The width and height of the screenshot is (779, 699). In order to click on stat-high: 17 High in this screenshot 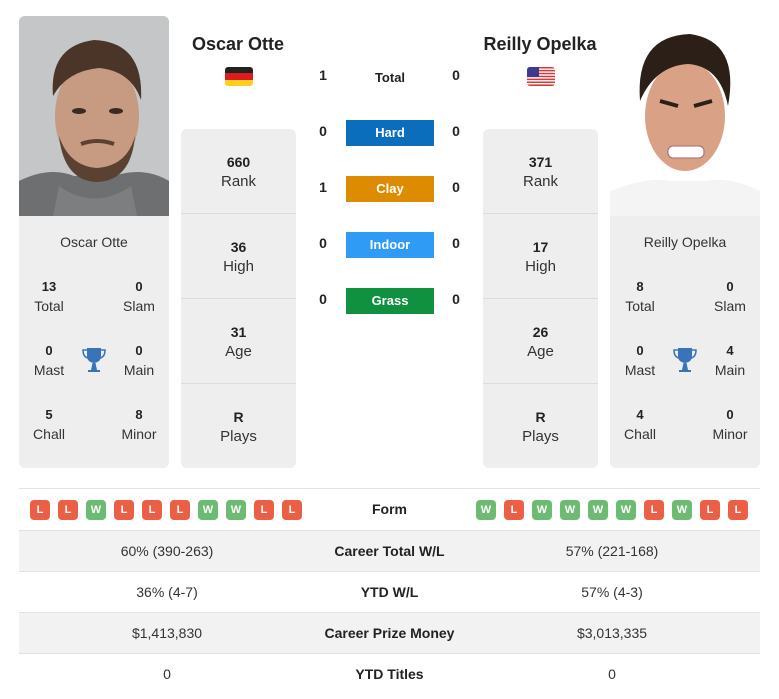, I will do `click(540, 256)`.